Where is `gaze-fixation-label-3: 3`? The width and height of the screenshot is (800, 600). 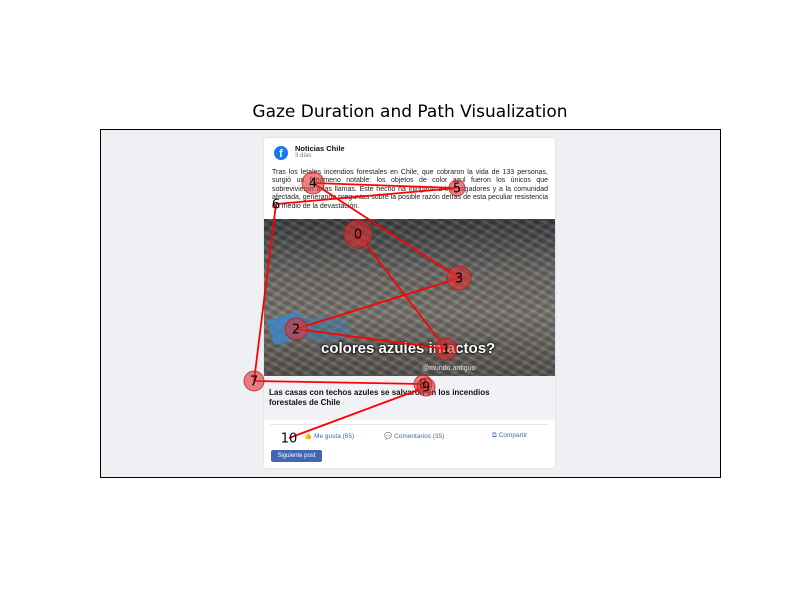 gaze-fixation-label-3: 3 is located at coordinates (459, 279).